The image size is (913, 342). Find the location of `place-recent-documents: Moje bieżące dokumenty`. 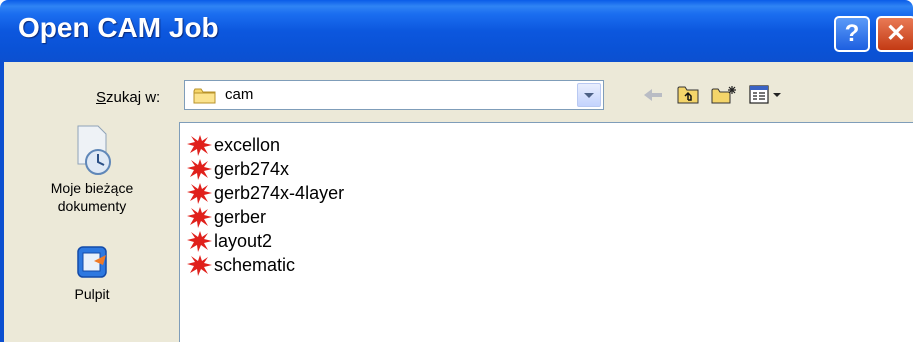

place-recent-documents: Moje bieżące dokumenty is located at coordinates (92, 169).